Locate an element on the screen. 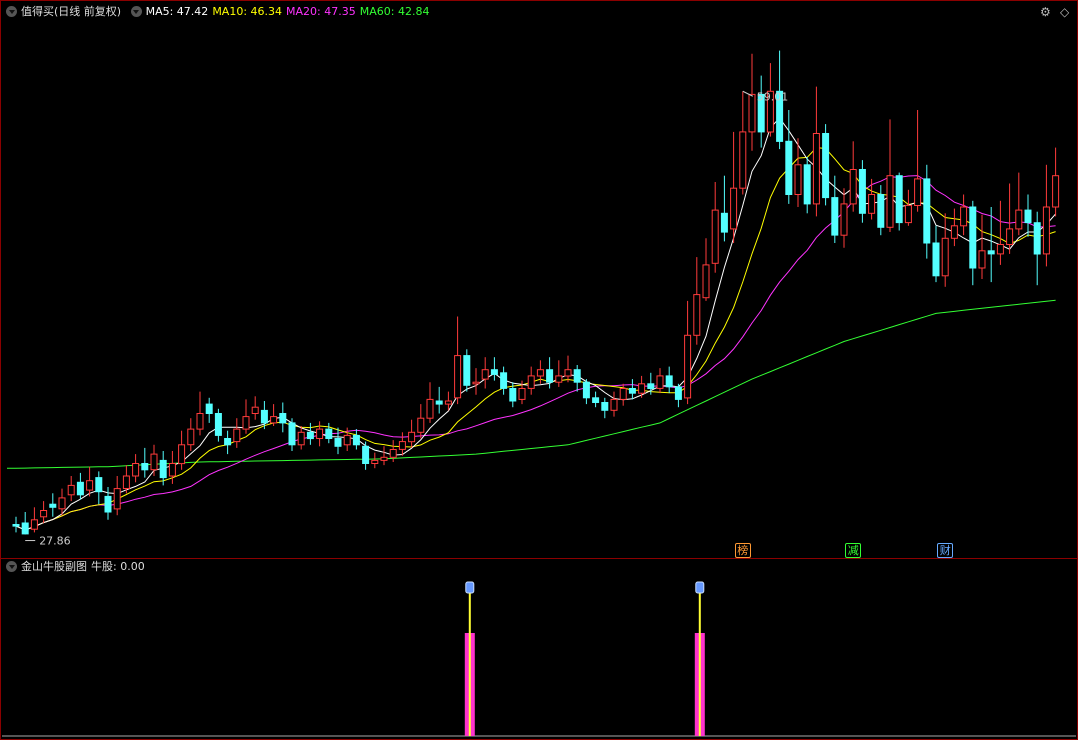  event-tag: 榜 is located at coordinates (742, 550).